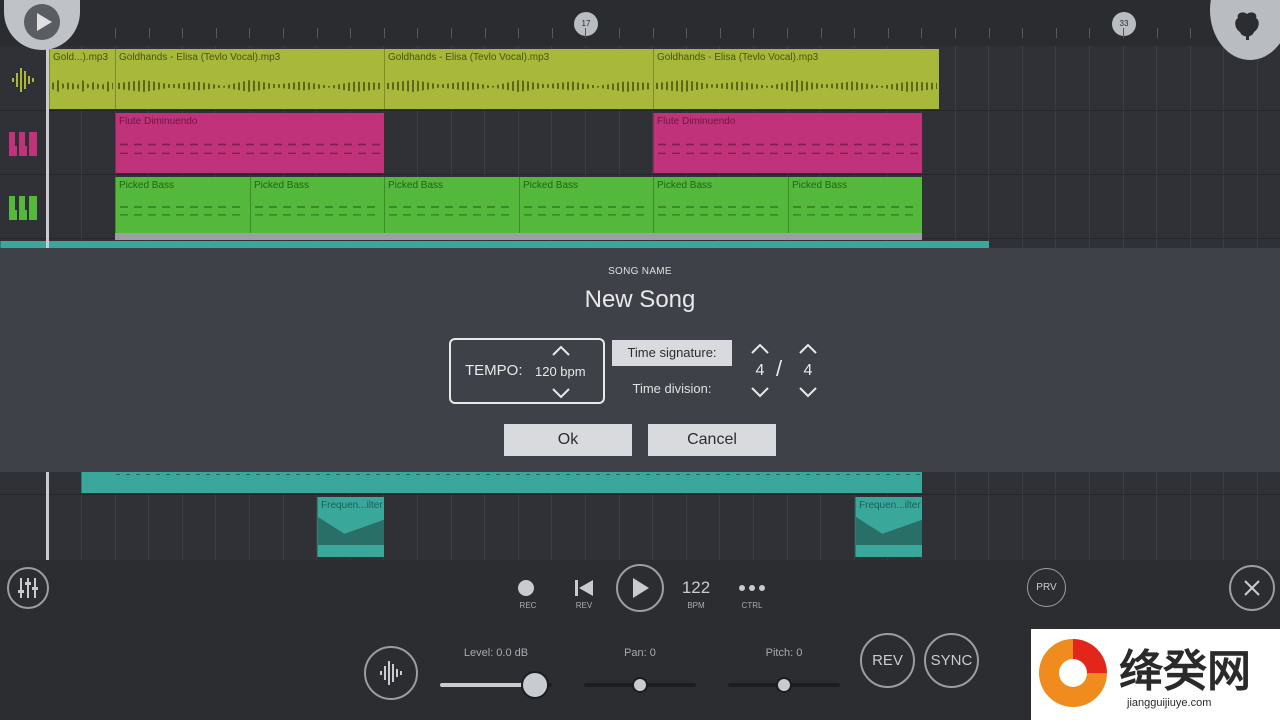  Describe the element at coordinates (712, 440) in the screenshot. I see `cancel-button: Cancel` at that location.